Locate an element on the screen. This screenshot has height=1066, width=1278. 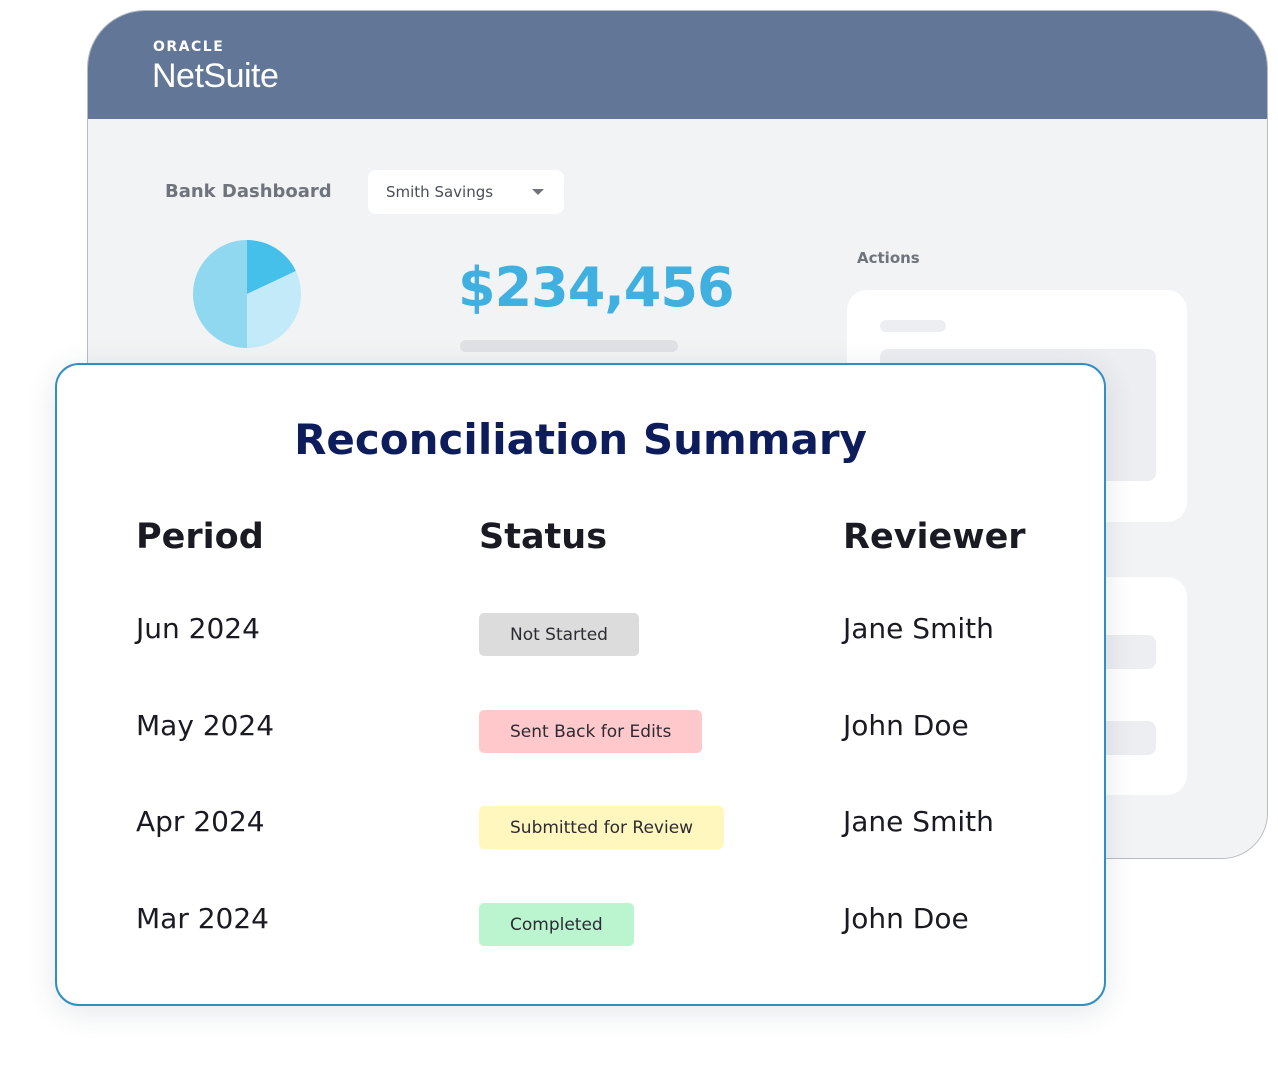
account-balance: $234,456 is located at coordinates (596, 287).